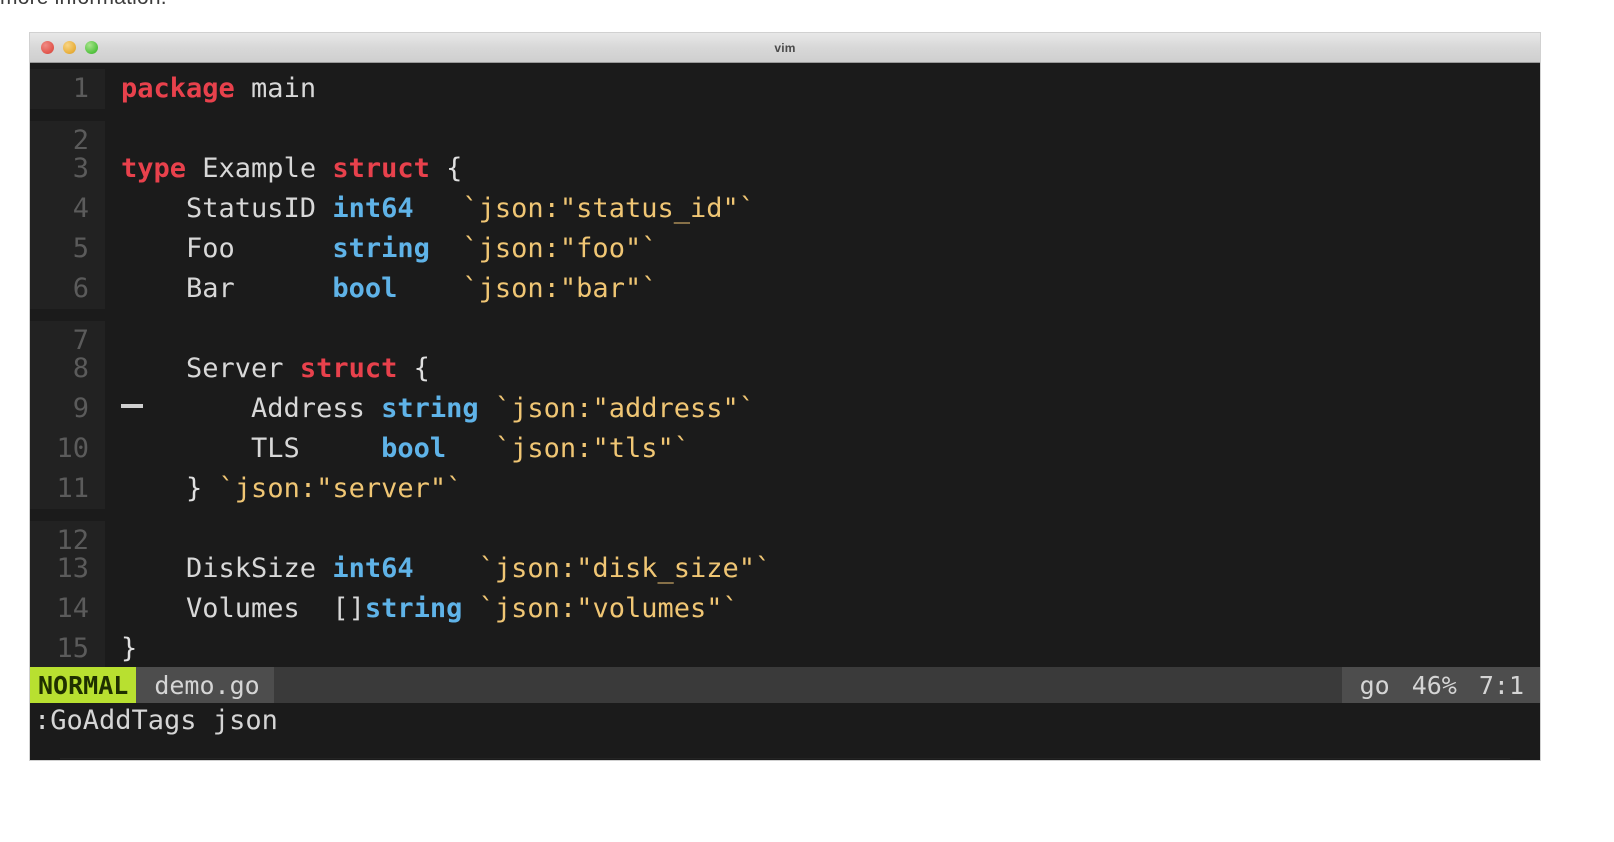 The width and height of the screenshot is (1614, 842). I want to click on code-line: 15}, so click(785, 649).